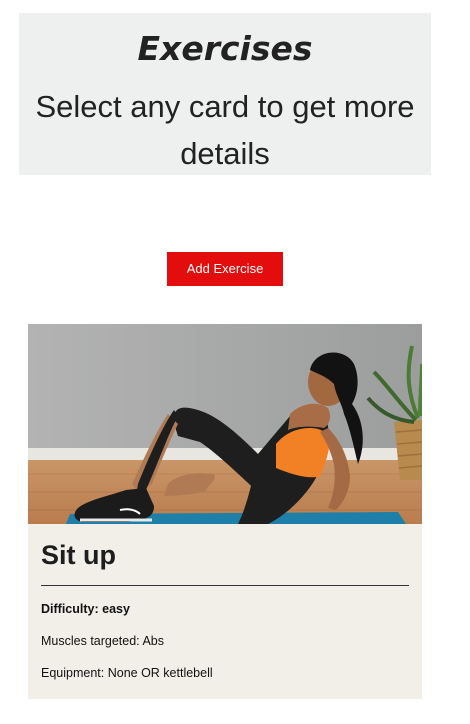 The width and height of the screenshot is (470, 724). Describe the element at coordinates (225, 585) in the screenshot. I see `card-divider` at that location.